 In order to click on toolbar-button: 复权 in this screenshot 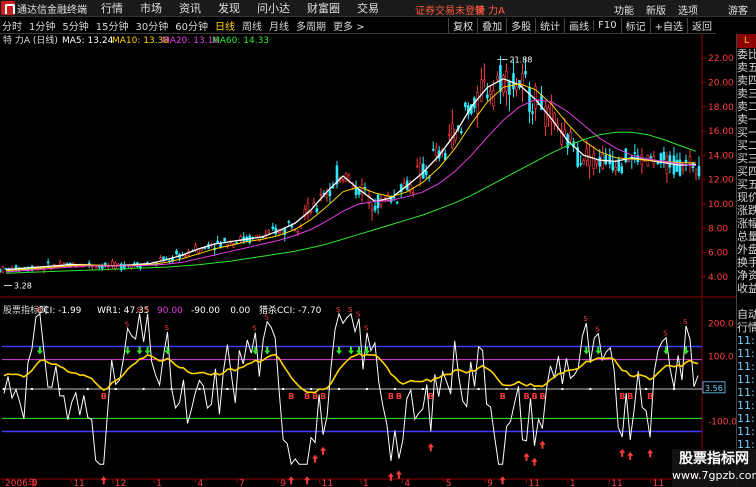, I will do `click(462, 25)`.